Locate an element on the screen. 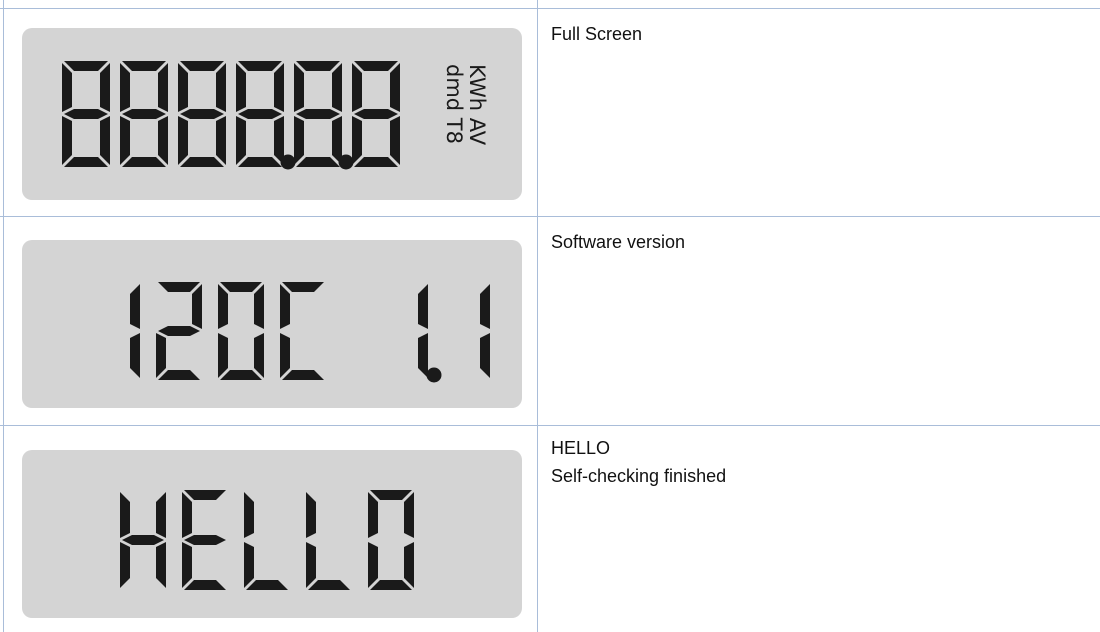 This screenshot has height=632, width=1100. lcd-unit-label: KWh AV is located at coordinates (477, 105).